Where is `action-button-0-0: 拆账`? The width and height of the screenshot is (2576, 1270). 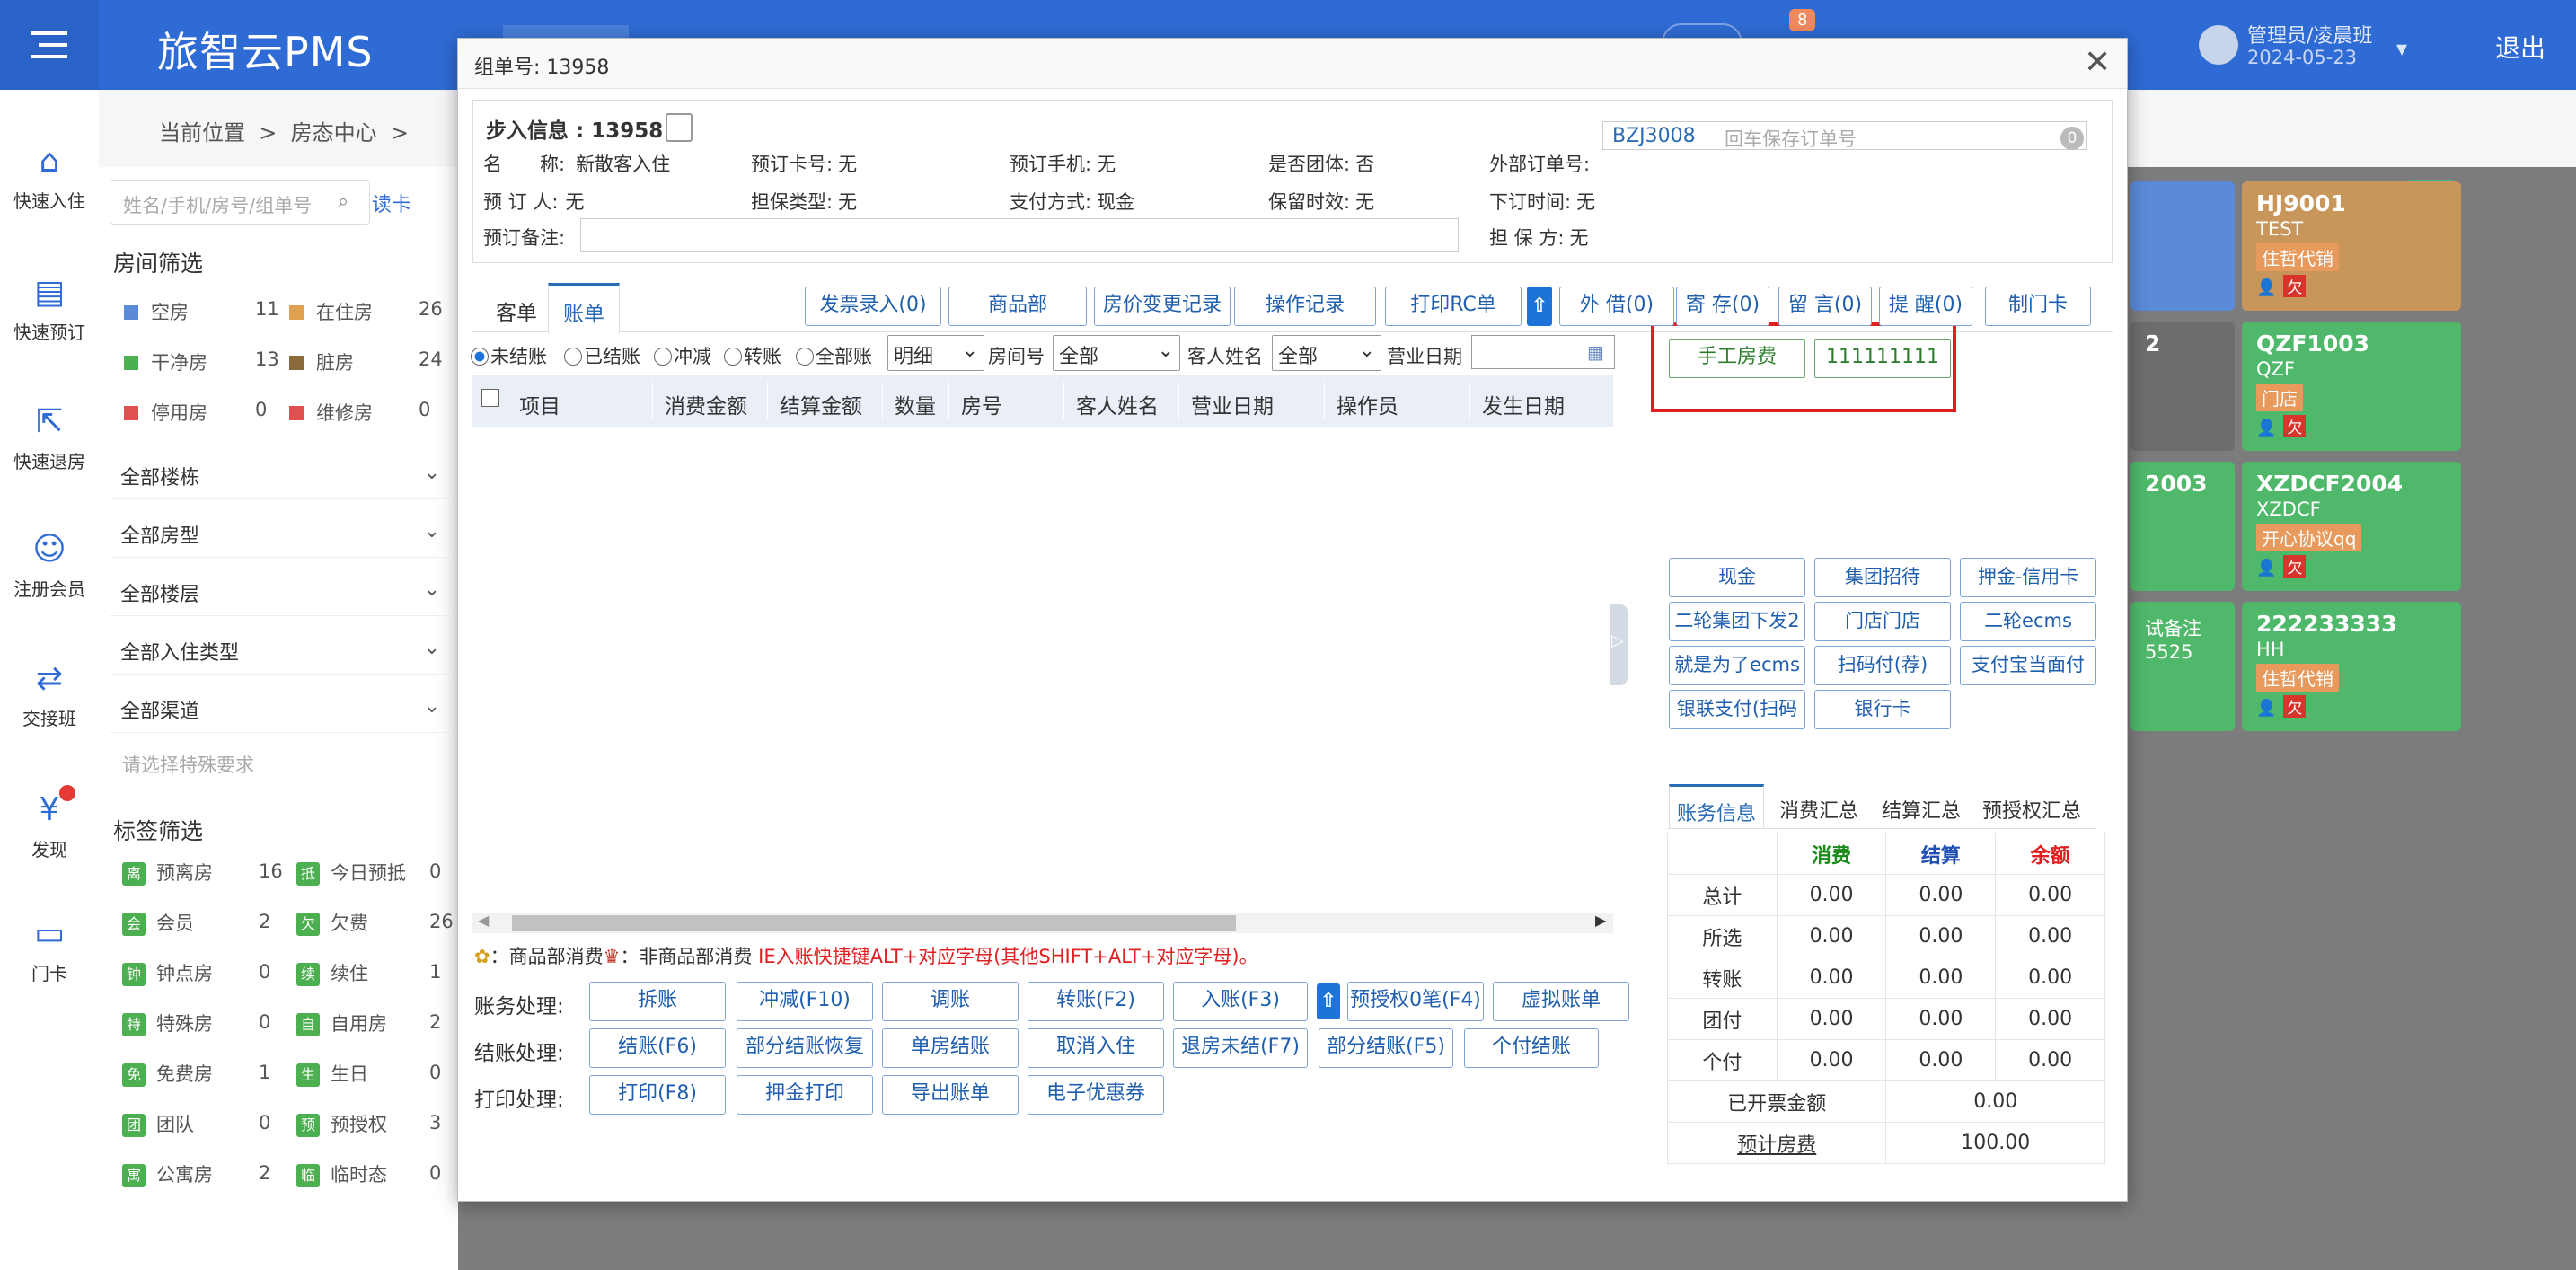 action-button-0-0: 拆账 is located at coordinates (657, 1001).